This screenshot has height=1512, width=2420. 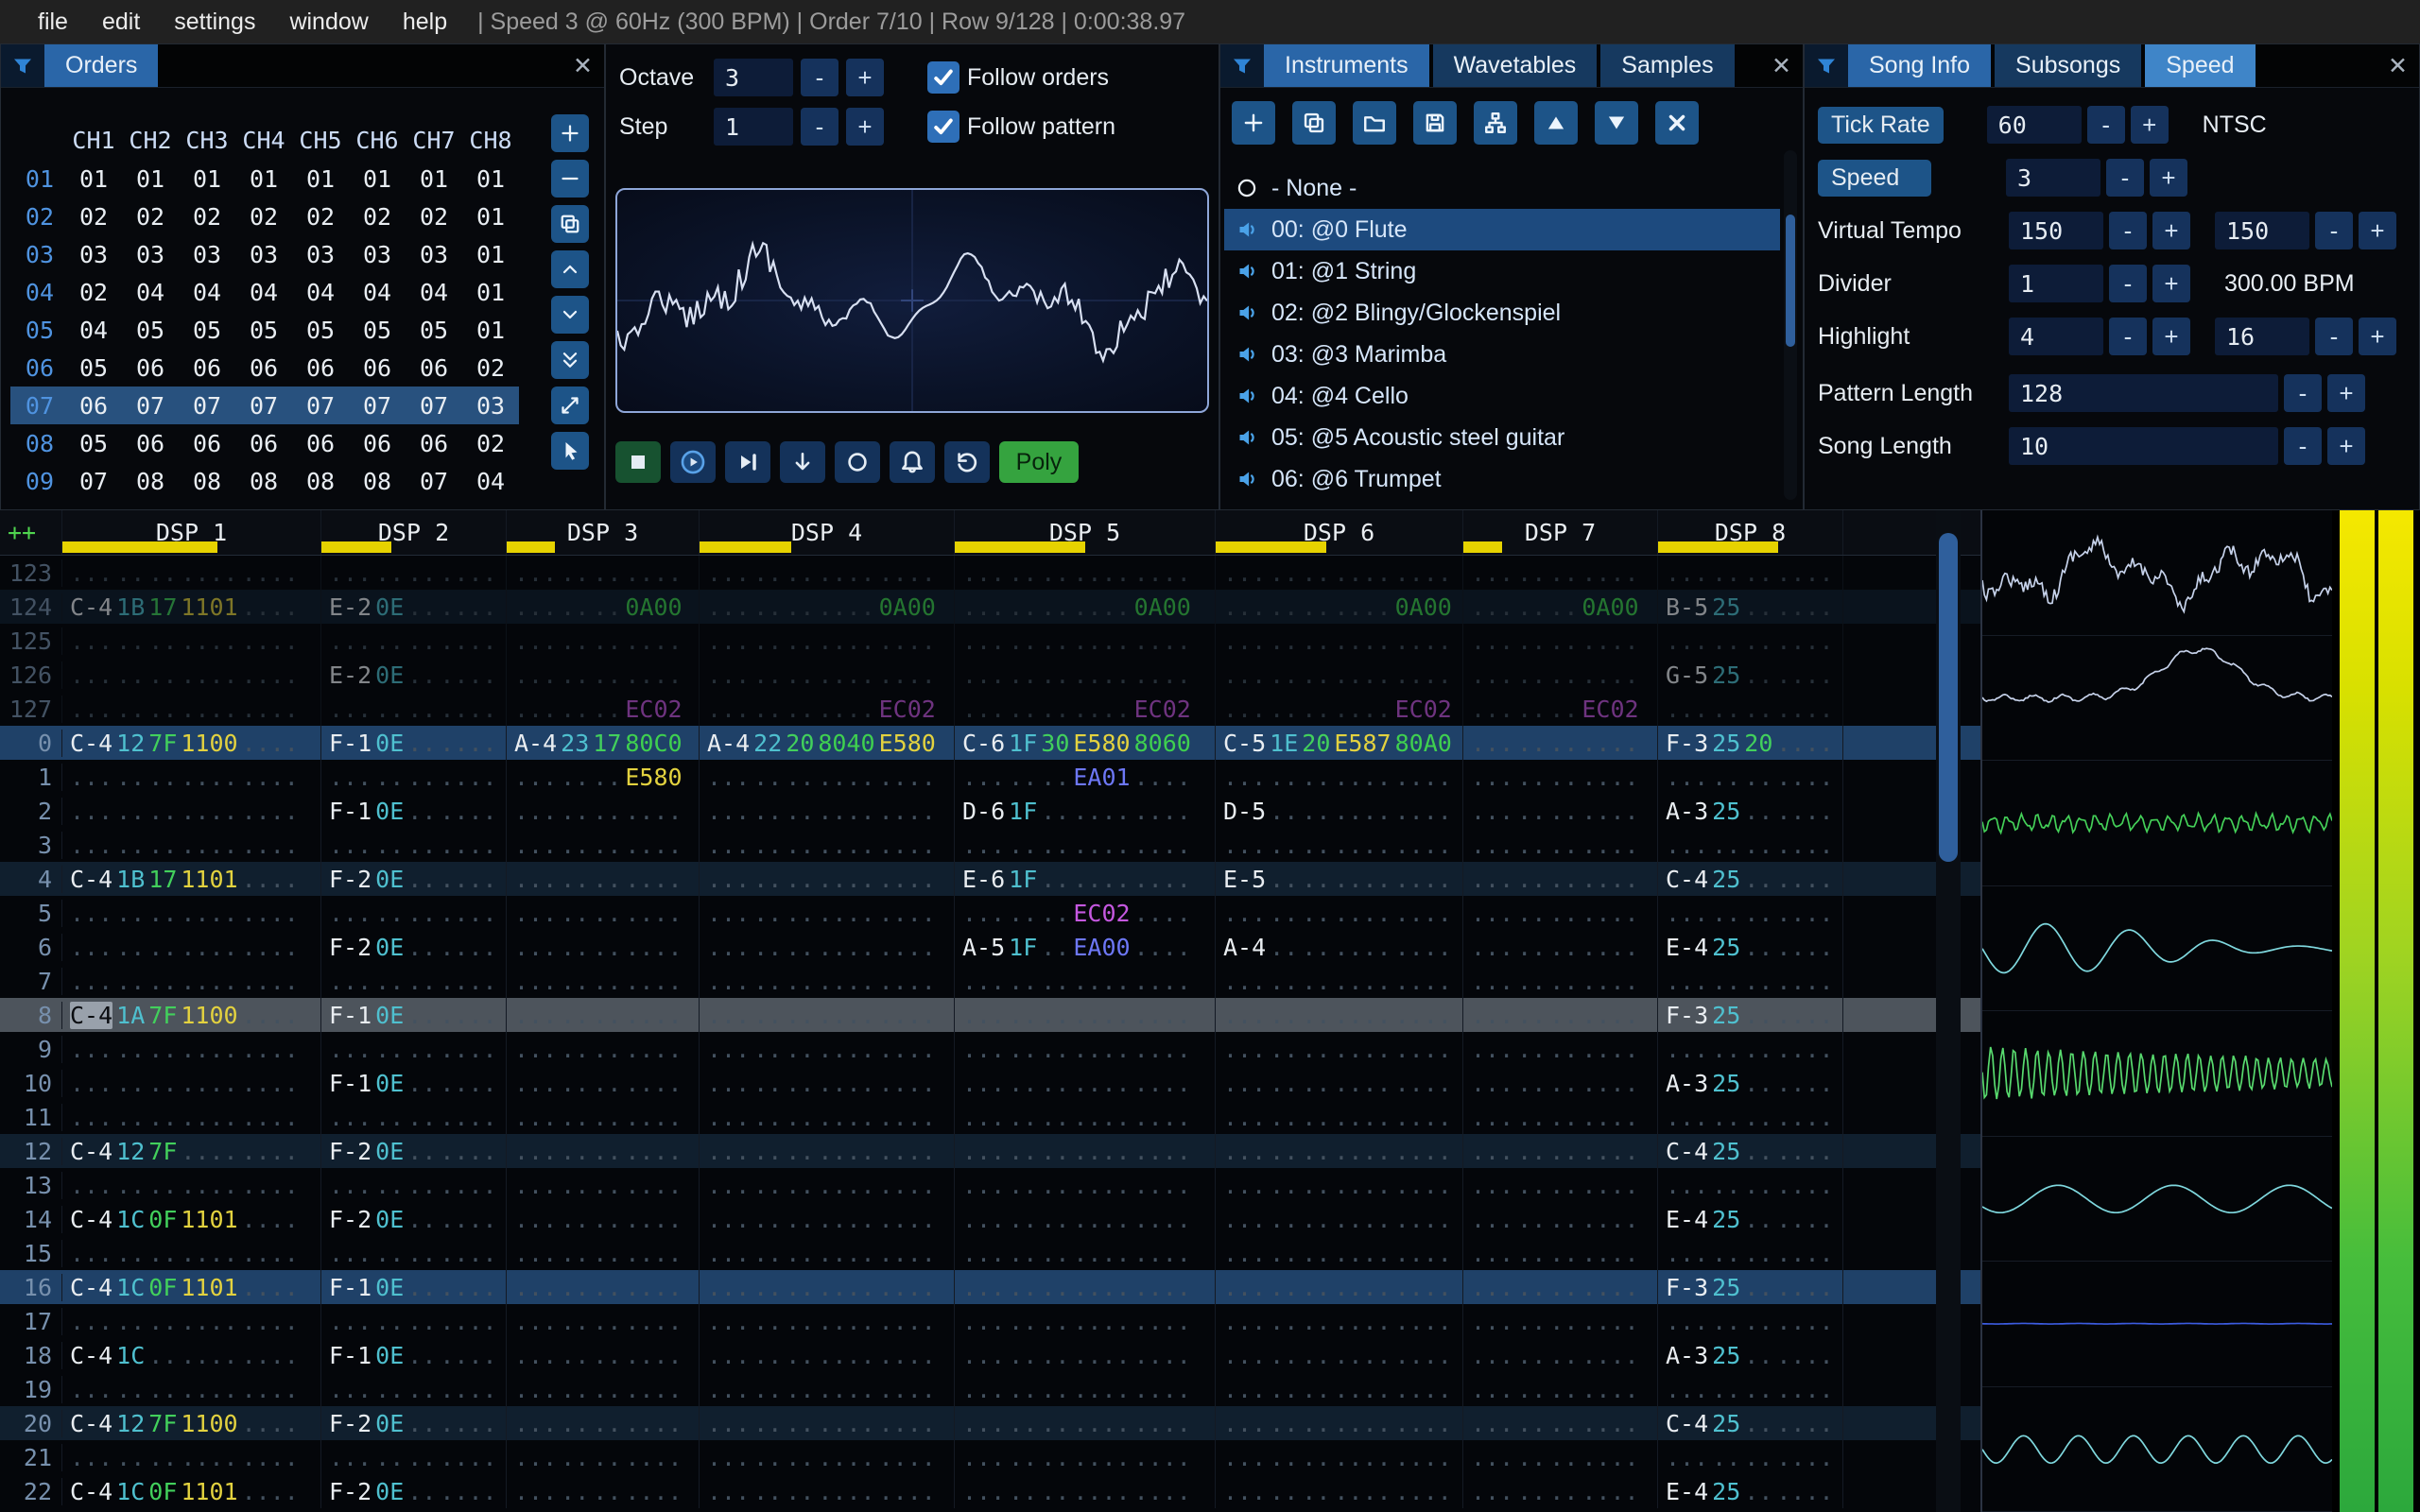 I want to click on instrument-item: 01: @1 String, so click(x=1502, y=271).